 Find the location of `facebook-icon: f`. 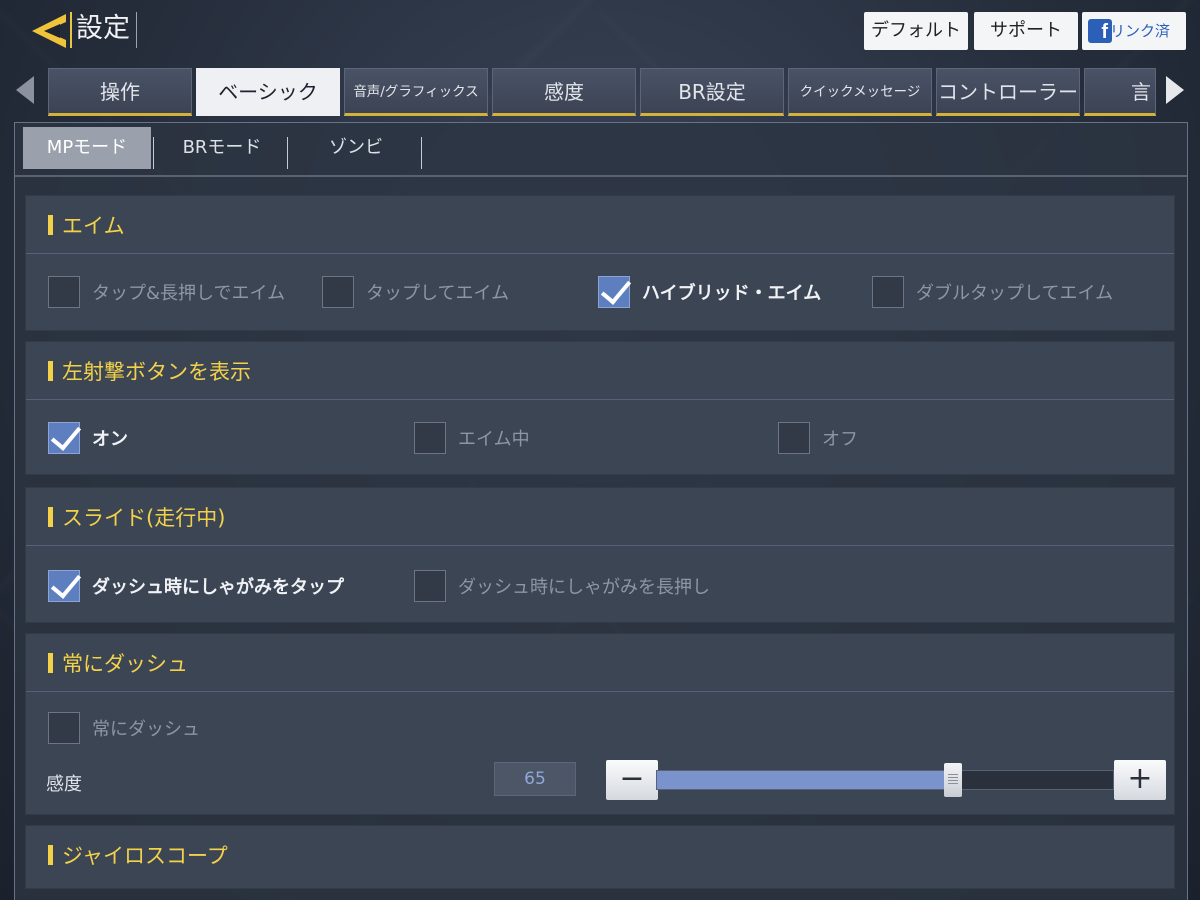

facebook-icon: f is located at coordinates (1100, 31).